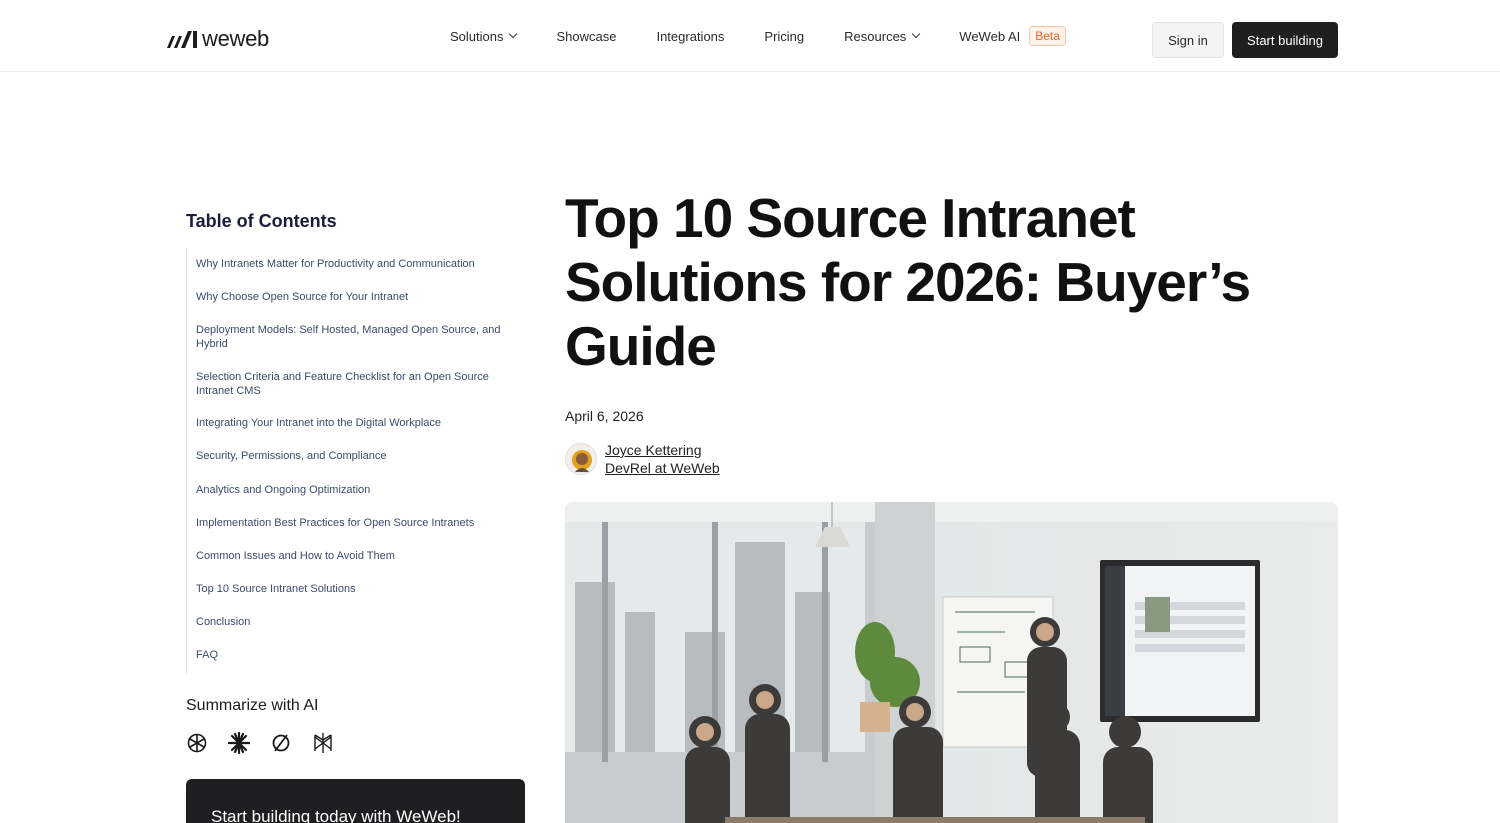 The image size is (1500, 823). Describe the element at coordinates (323, 743) in the screenshot. I see `grok-icon` at that location.